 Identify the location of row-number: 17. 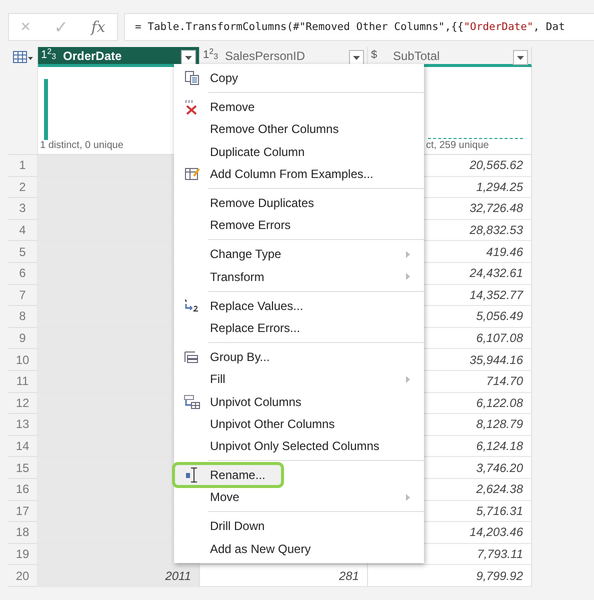
(23, 511).